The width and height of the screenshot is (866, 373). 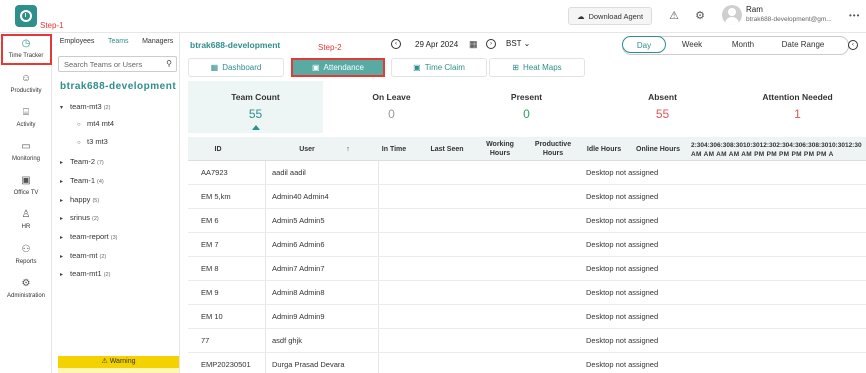 What do you see at coordinates (743, 44) in the screenshot?
I see `range-month: Month` at bounding box center [743, 44].